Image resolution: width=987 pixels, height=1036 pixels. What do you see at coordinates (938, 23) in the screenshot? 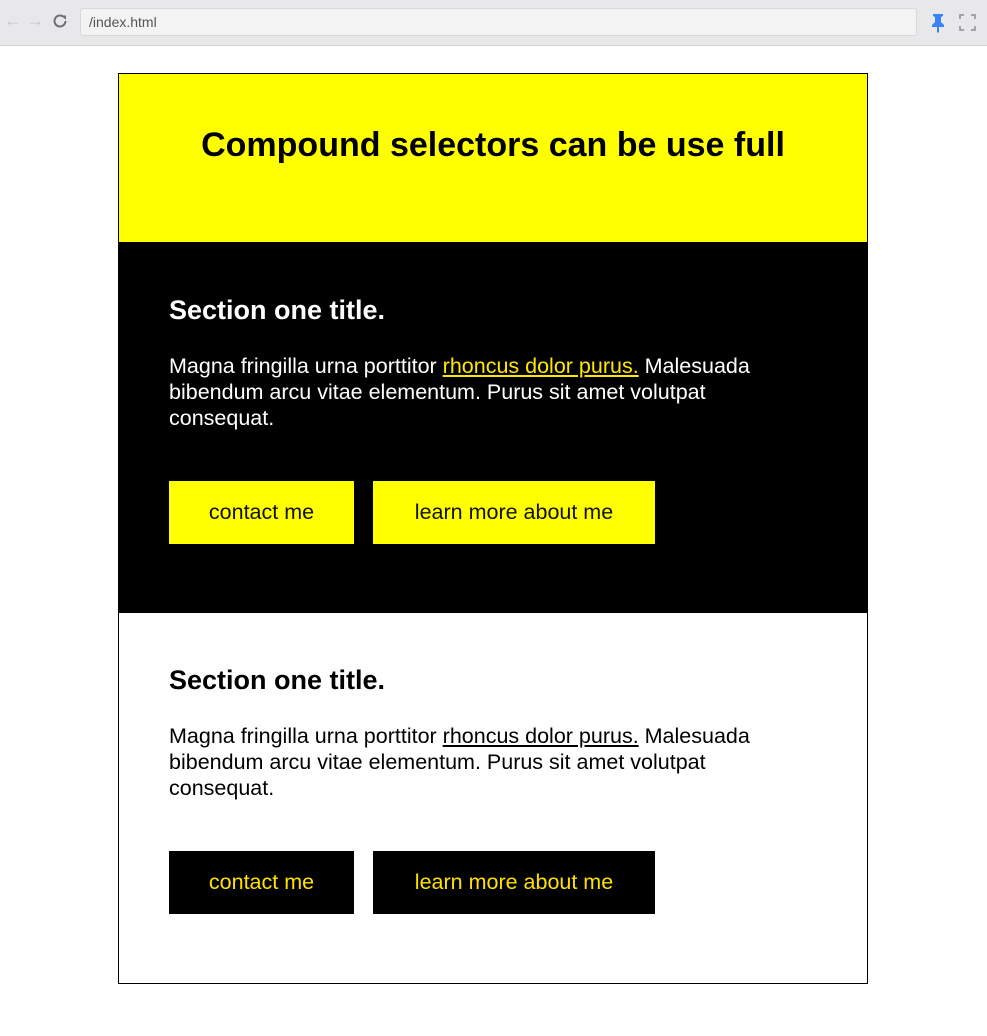
I see `pin-icon` at bounding box center [938, 23].